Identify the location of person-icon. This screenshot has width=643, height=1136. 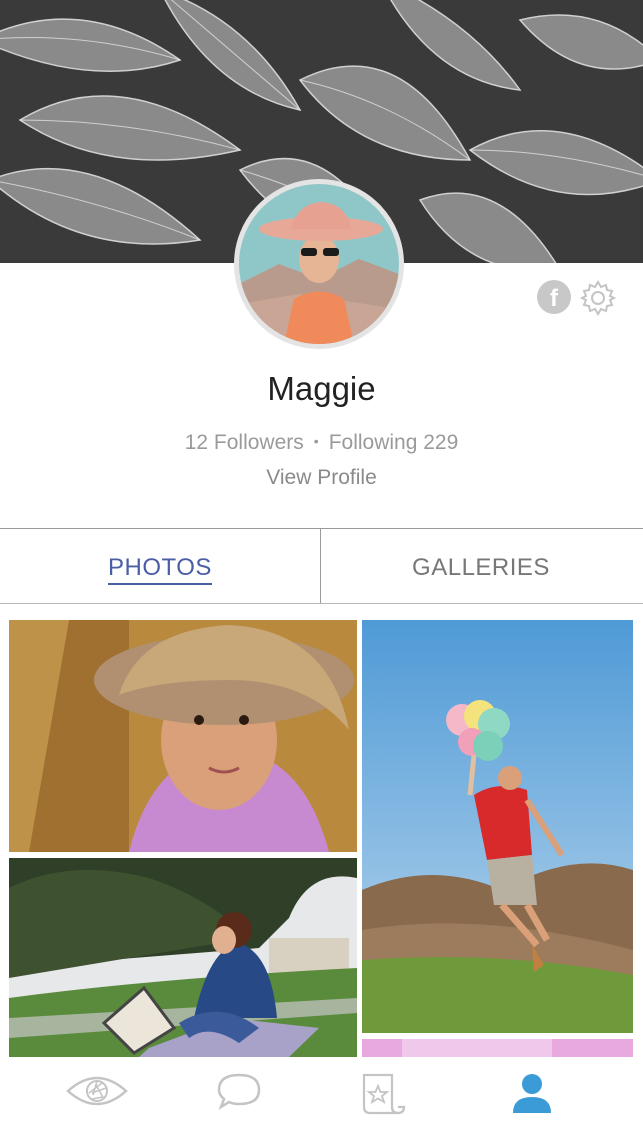
(532, 1096).